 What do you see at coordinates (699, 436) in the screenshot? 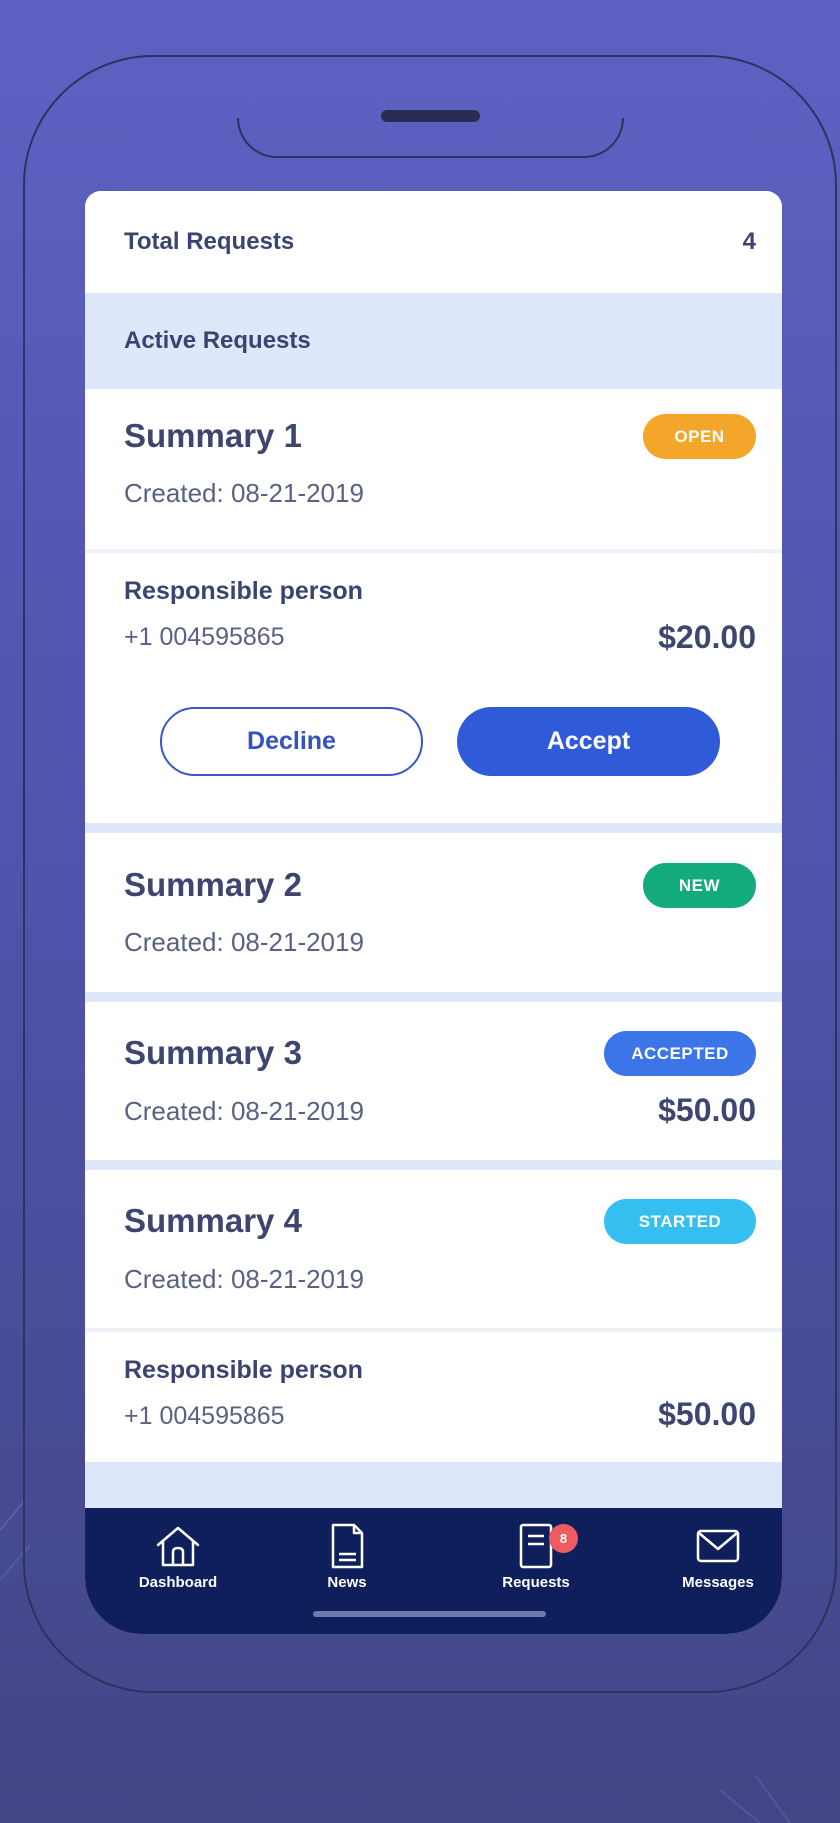
I see `status-badge-open: OPEN` at bounding box center [699, 436].